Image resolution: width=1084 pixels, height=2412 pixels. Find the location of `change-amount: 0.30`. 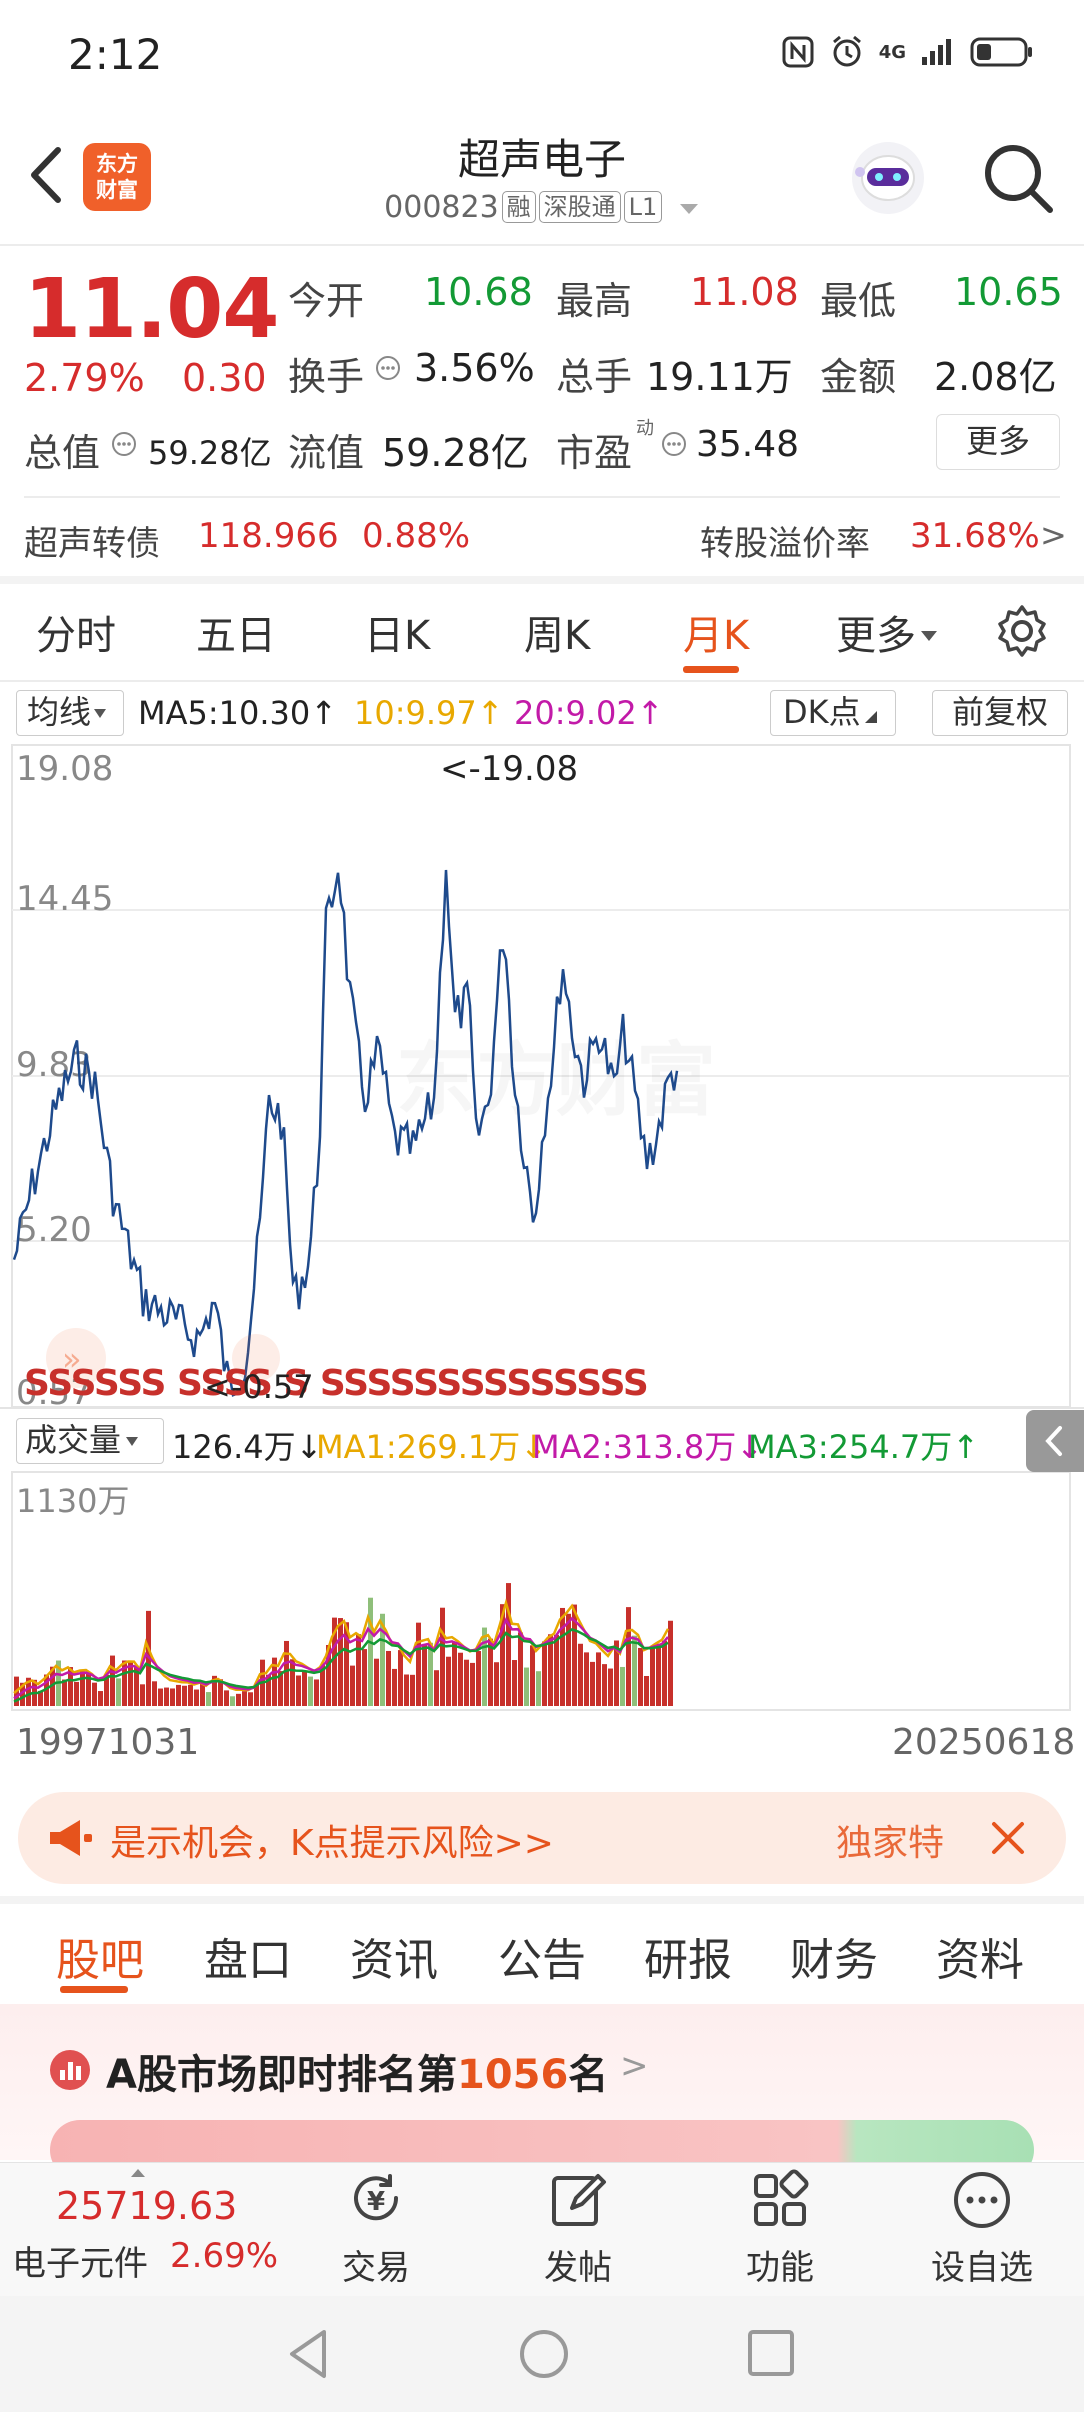

change-amount: 0.30 is located at coordinates (224, 378).